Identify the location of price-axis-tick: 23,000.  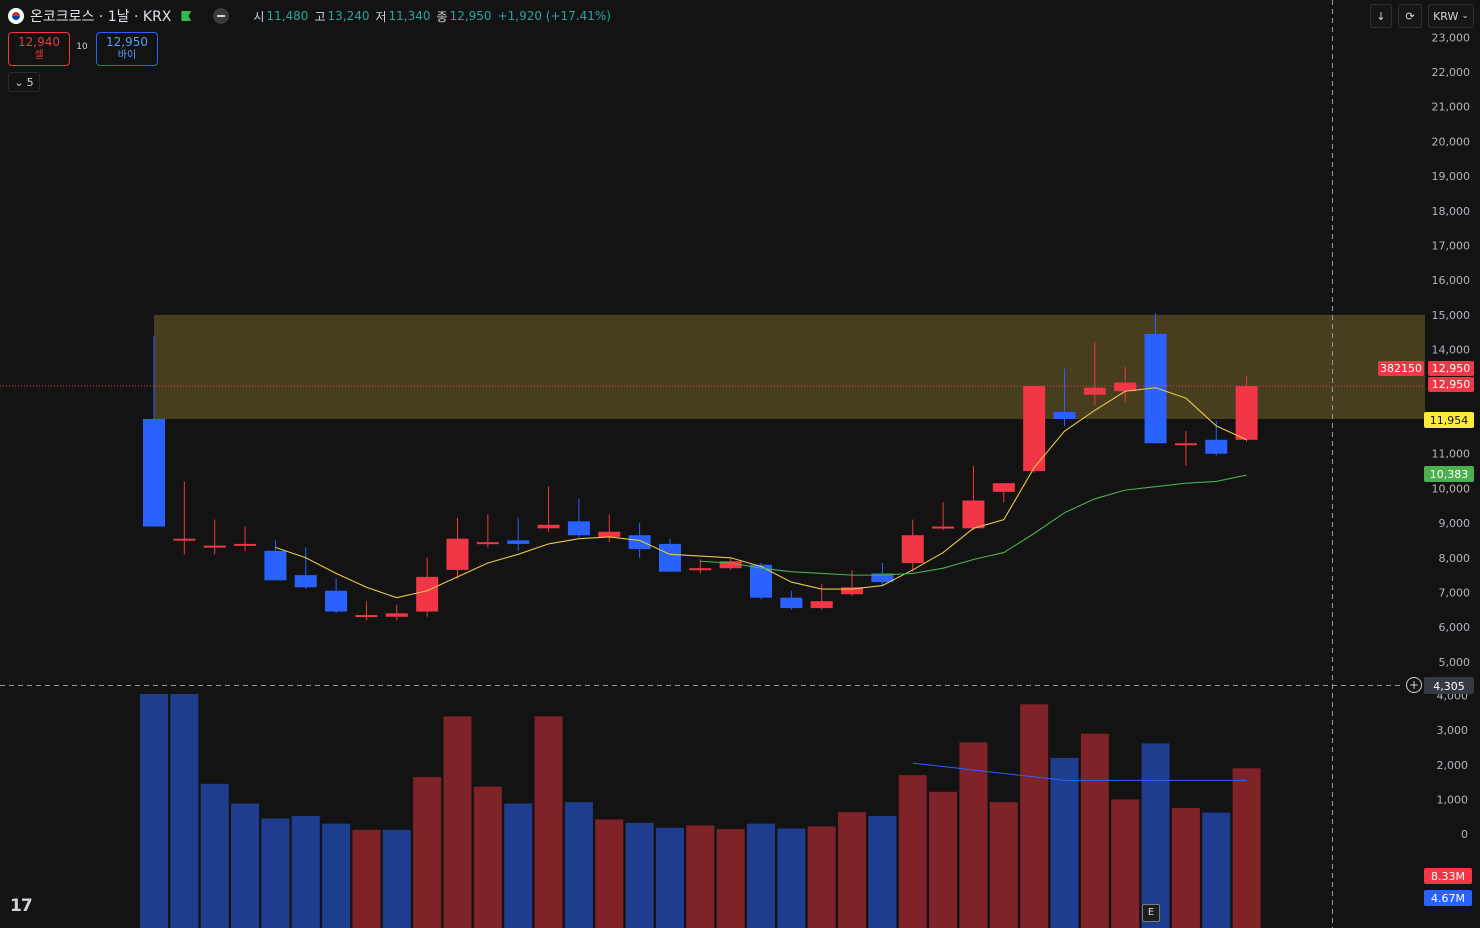
(1451, 37).